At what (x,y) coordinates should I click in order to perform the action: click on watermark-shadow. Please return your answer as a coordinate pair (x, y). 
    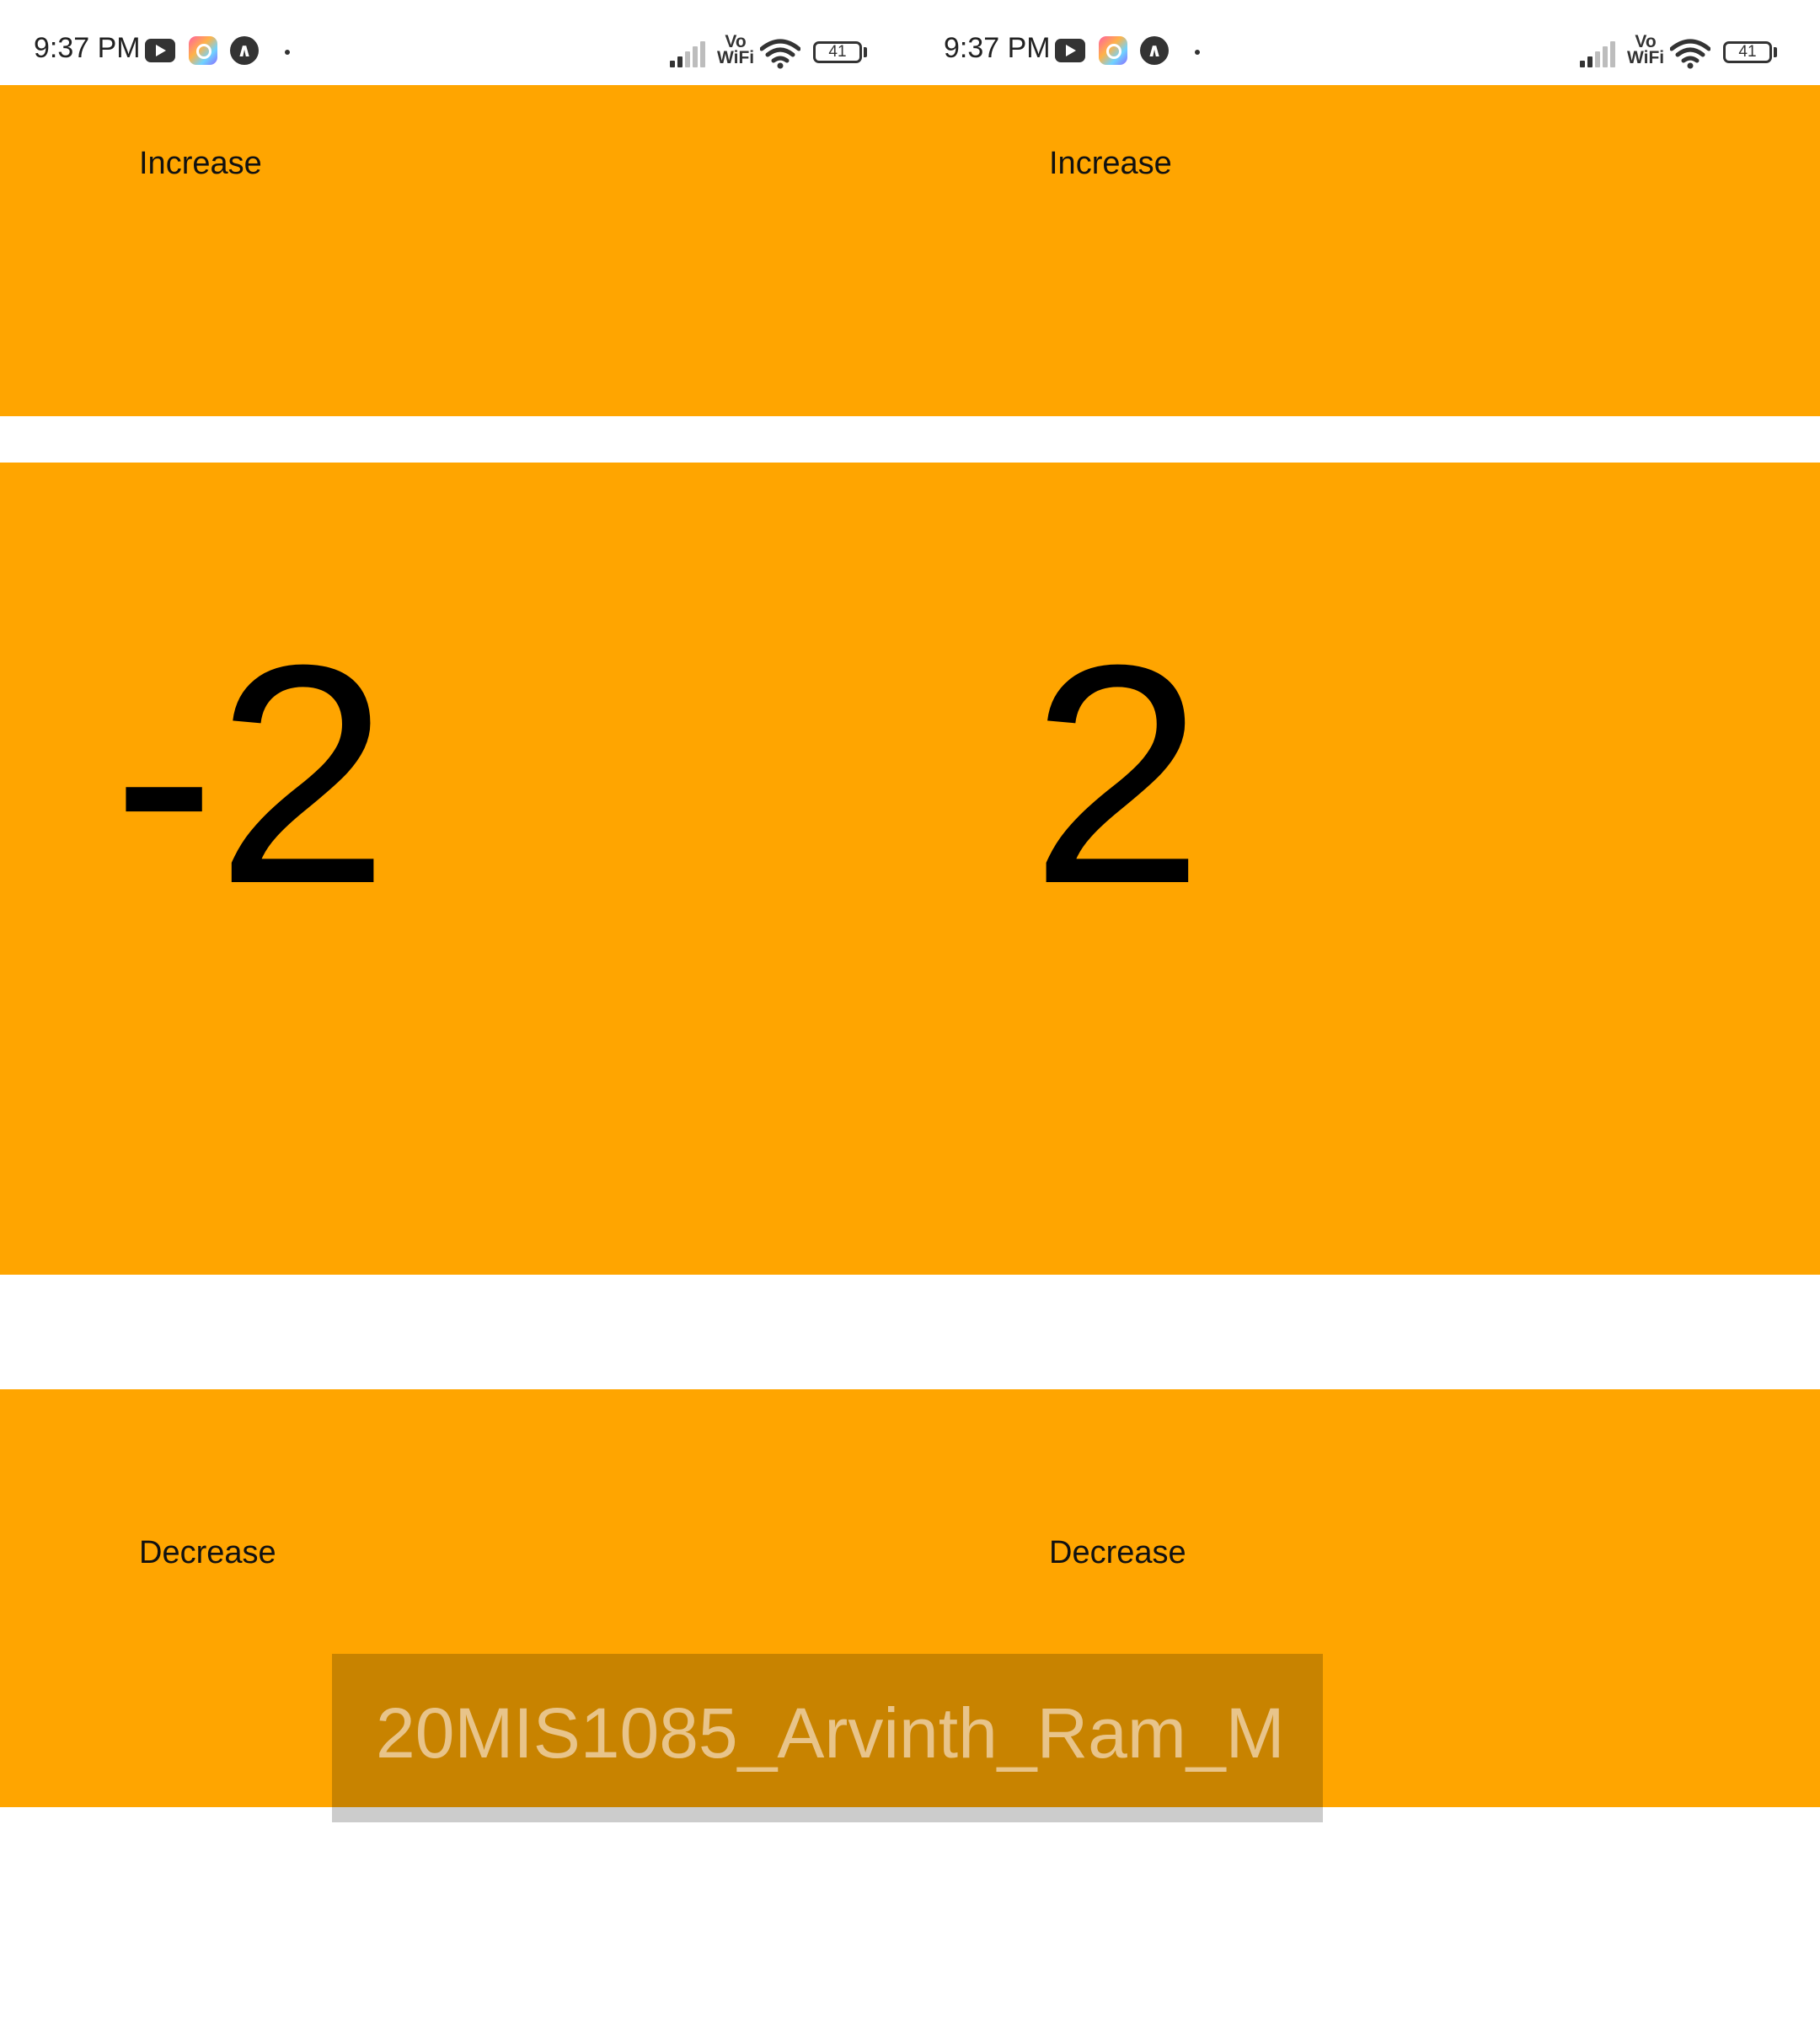
    Looking at the image, I should click on (827, 1814).